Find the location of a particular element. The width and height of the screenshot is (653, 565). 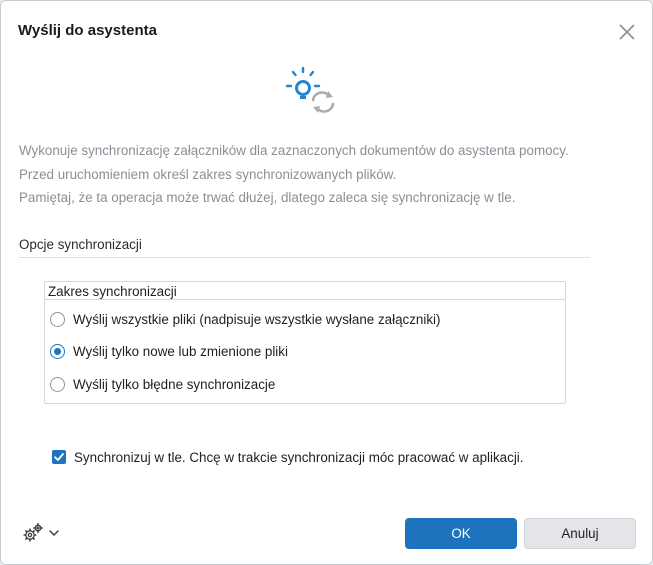

group-legend: Zakres synchronizacji is located at coordinates (112, 291).